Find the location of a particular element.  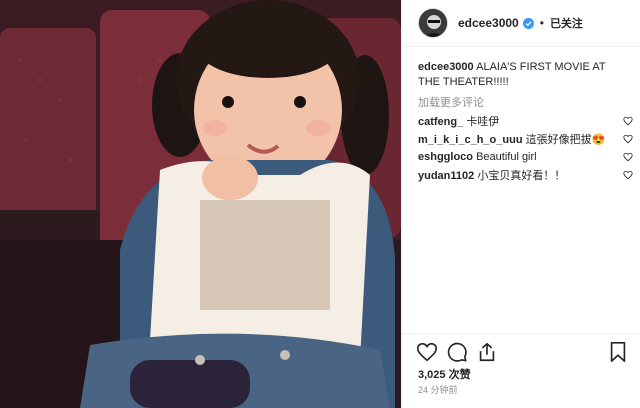

comment-content: m_i_k_i_c_h_o_uuu 這張好像把拔😍 is located at coordinates (511, 139).